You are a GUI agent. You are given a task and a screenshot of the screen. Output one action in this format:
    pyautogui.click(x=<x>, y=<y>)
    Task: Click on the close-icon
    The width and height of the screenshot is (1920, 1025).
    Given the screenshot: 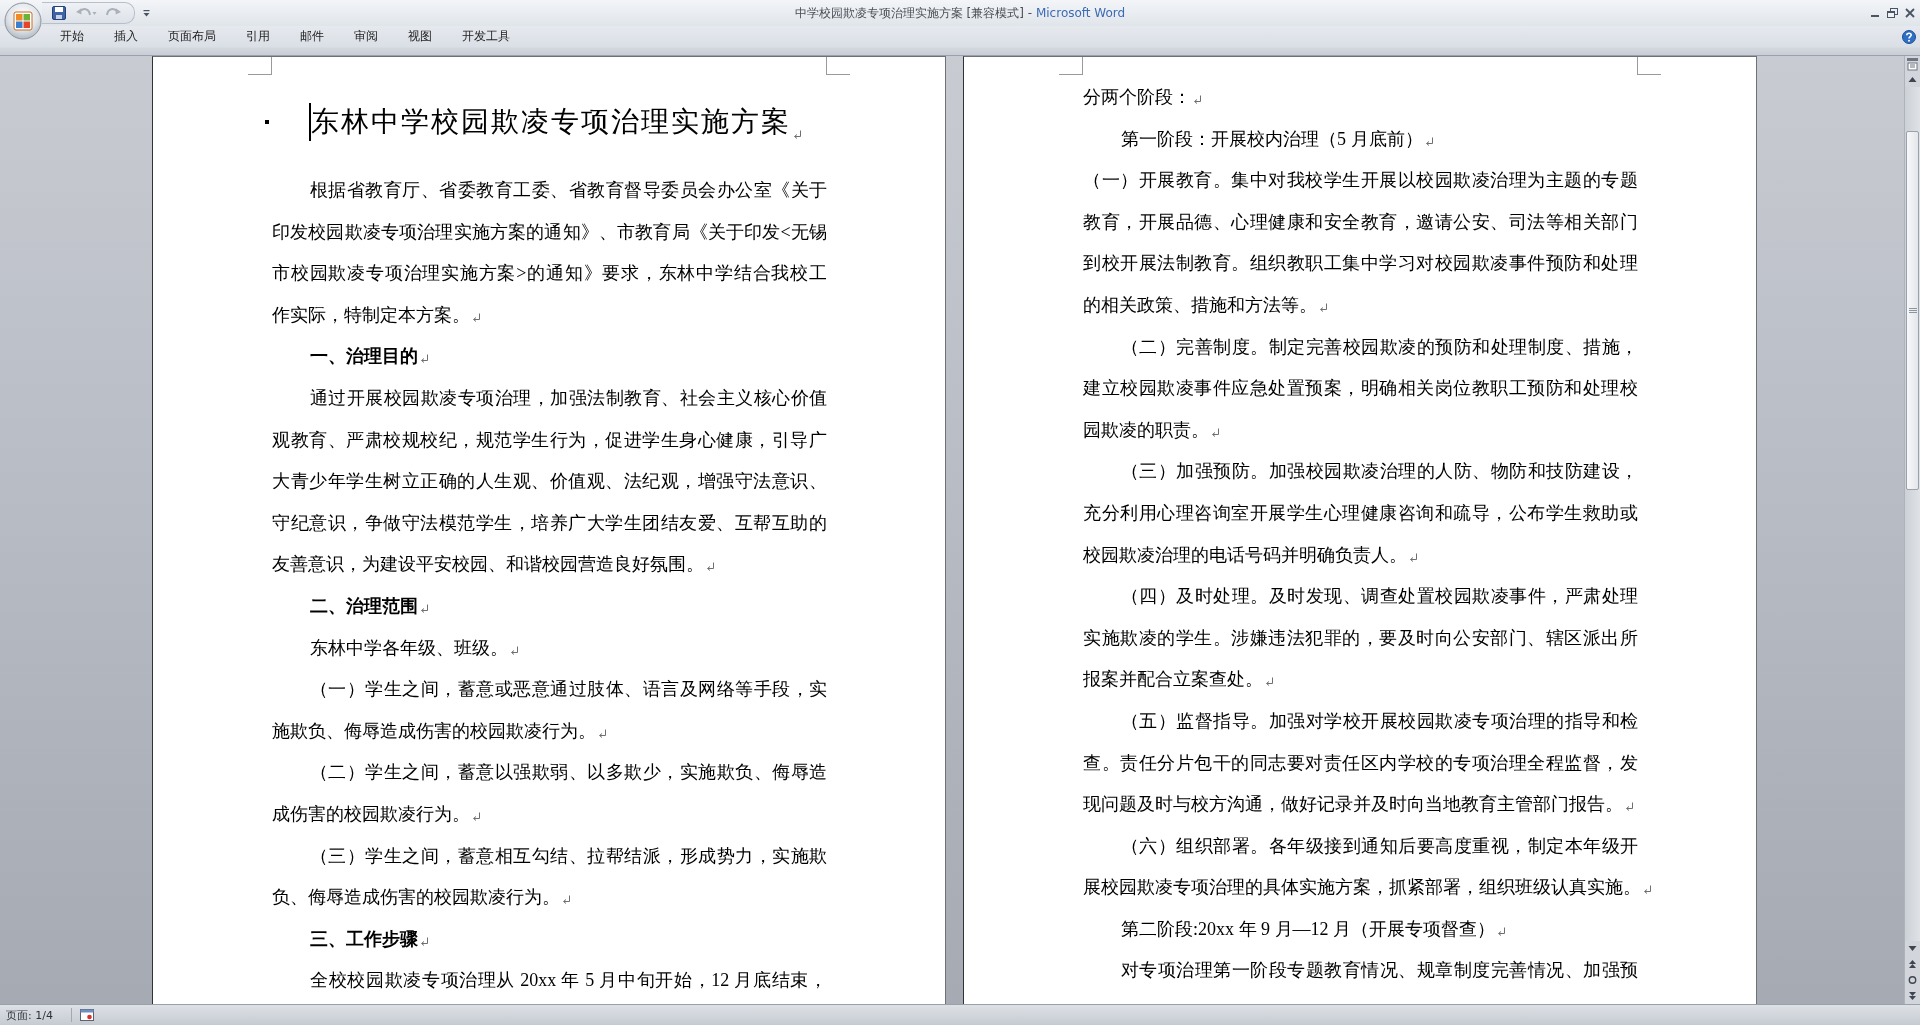 What is the action you would take?
    pyautogui.click(x=1910, y=13)
    